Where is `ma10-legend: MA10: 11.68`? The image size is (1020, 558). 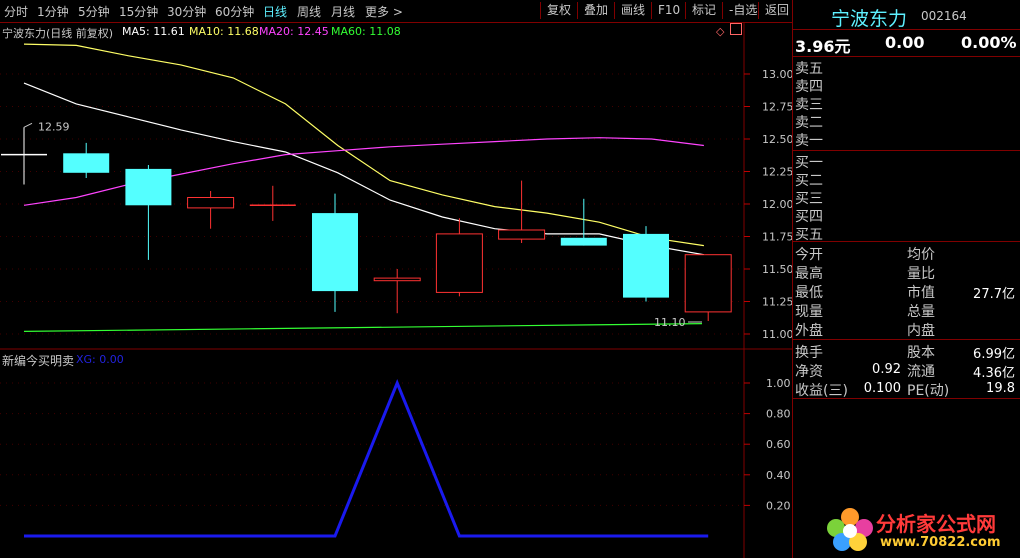
ma10-legend: MA10: 11.68 is located at coordinates (224, 31).